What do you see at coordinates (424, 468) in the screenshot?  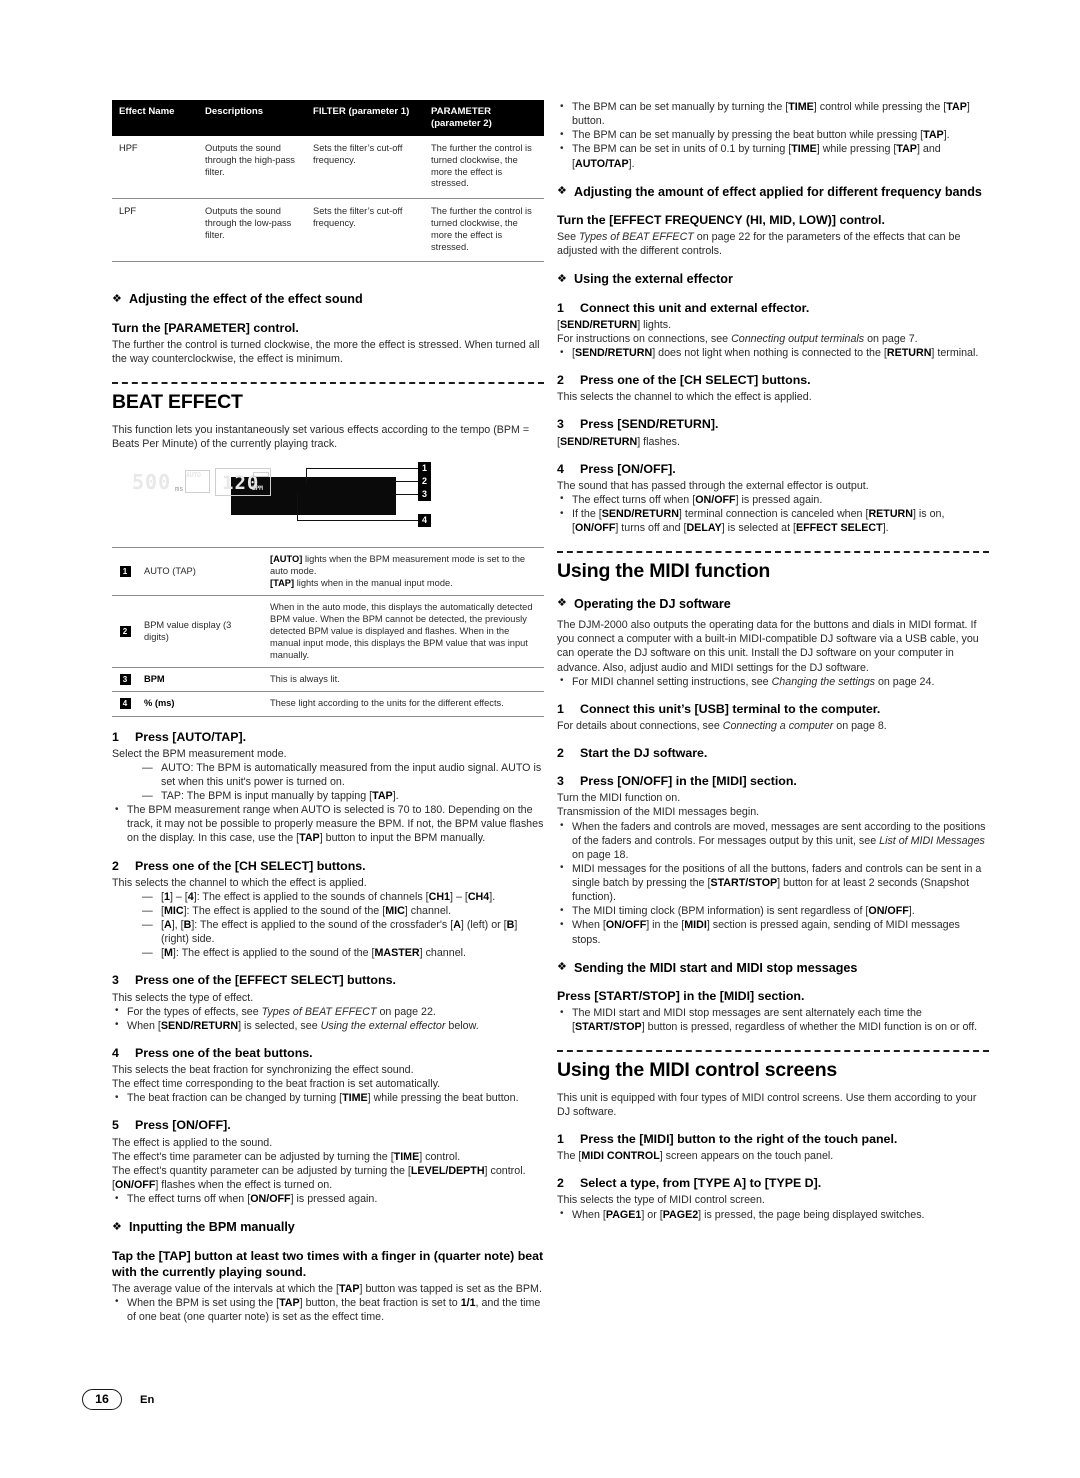 I see `callout-1: 1` at bounding box center [424, 468].